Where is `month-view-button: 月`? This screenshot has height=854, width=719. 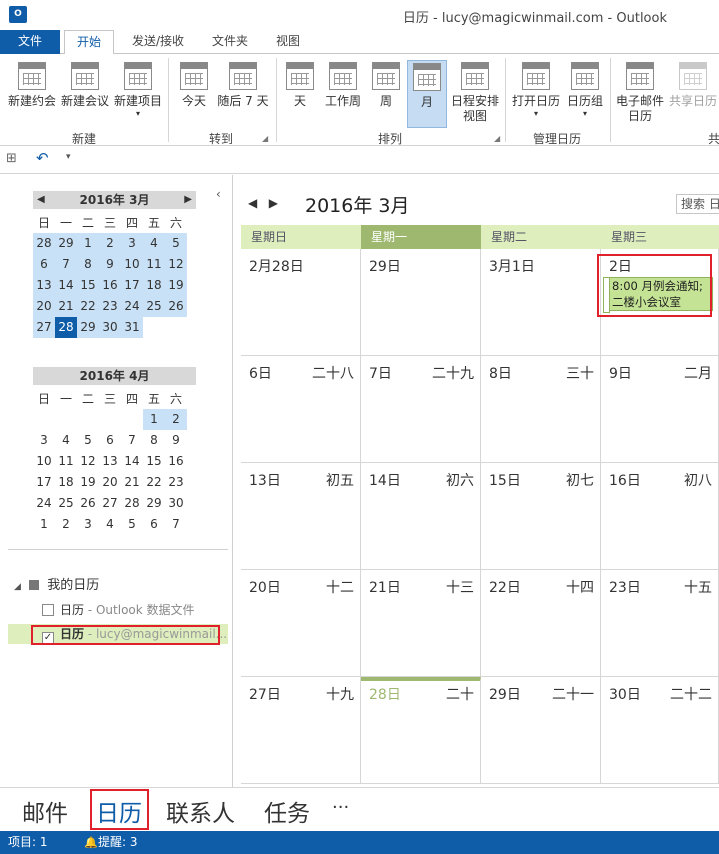 month-view-button: 月 is located at coordinates (427, 94).